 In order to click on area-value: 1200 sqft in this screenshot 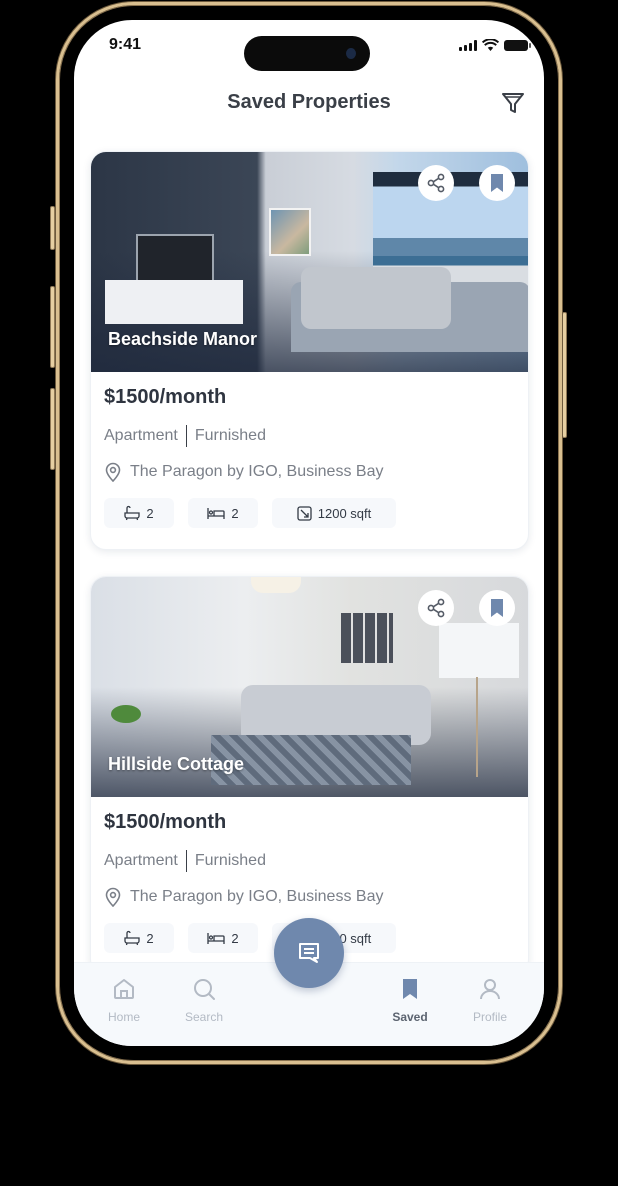, I will do `click(344, 513)`.